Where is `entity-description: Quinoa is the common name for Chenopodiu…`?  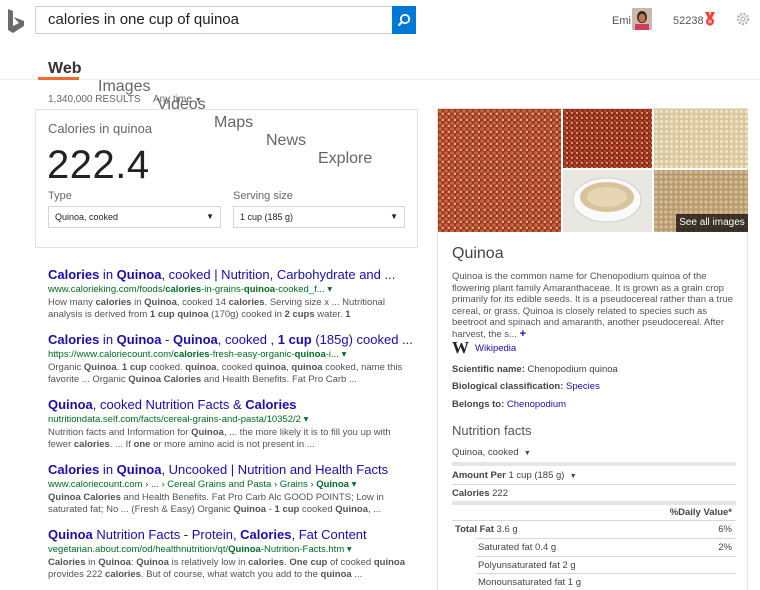 entity-description: Quinoa is the common name for Chenopodiu… is located at coordinates (595, 305).